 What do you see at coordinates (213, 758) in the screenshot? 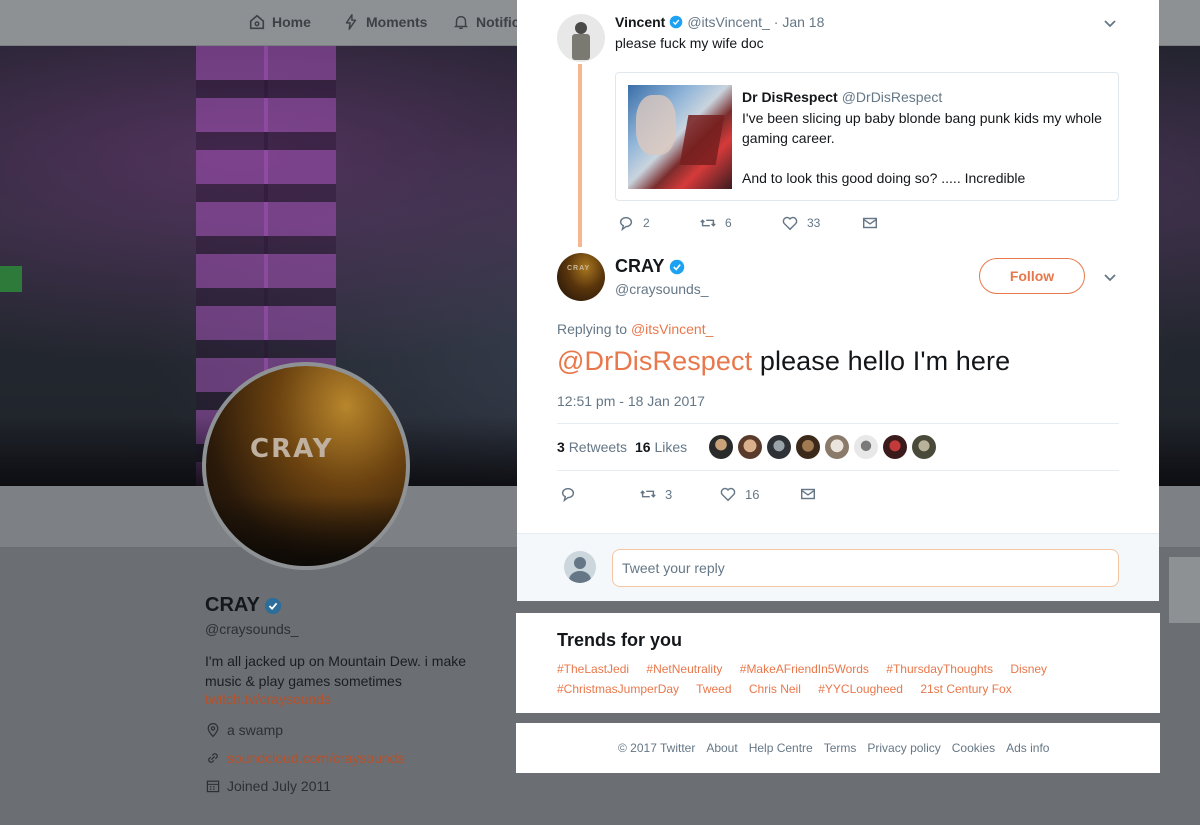
I see `link-icon` at bounding box center [213, 758].